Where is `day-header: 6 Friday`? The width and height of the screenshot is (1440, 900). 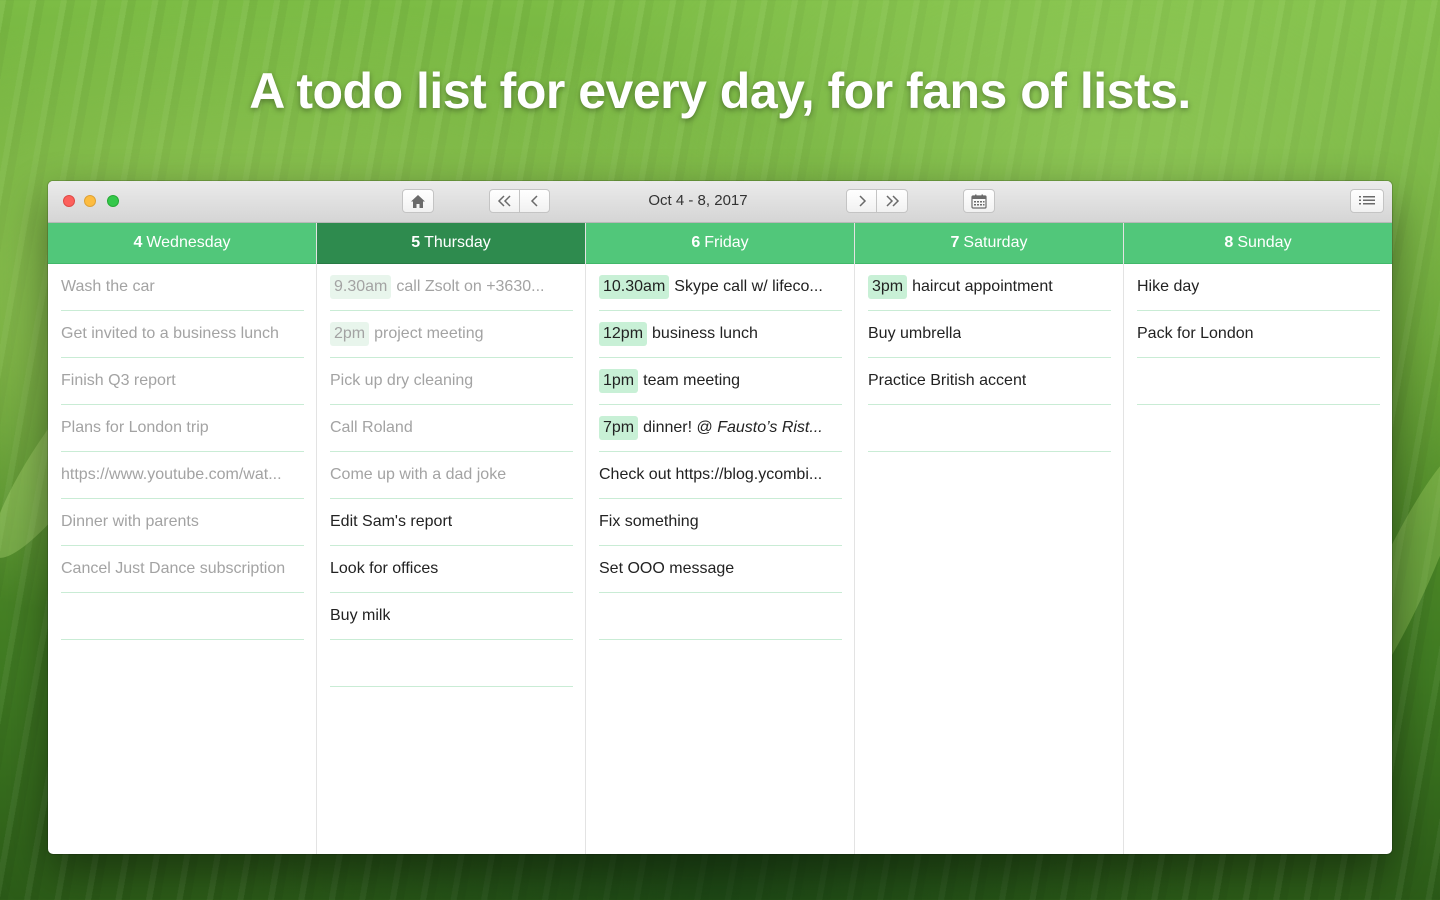 day-header: 6 Friday is located at coordinates (720, 243).